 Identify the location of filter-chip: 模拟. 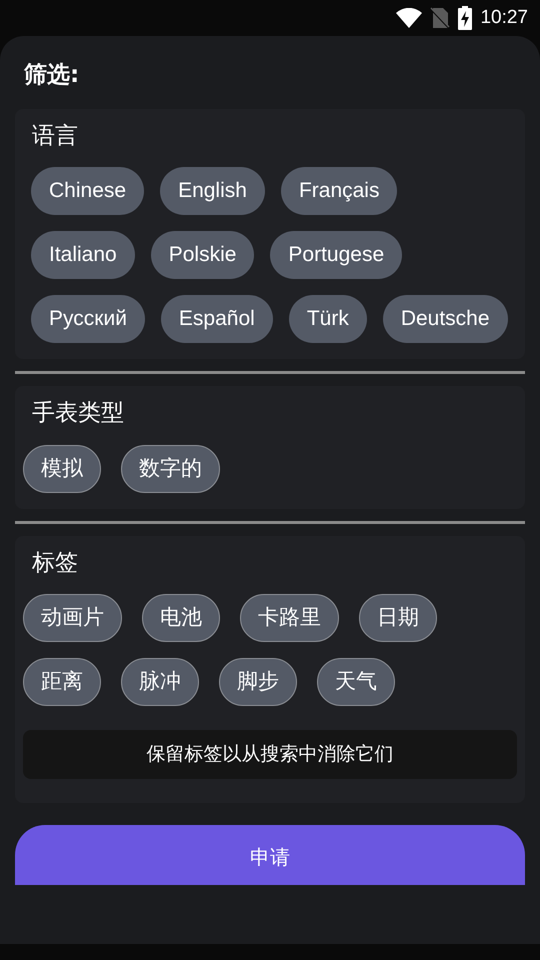
(62, 468).